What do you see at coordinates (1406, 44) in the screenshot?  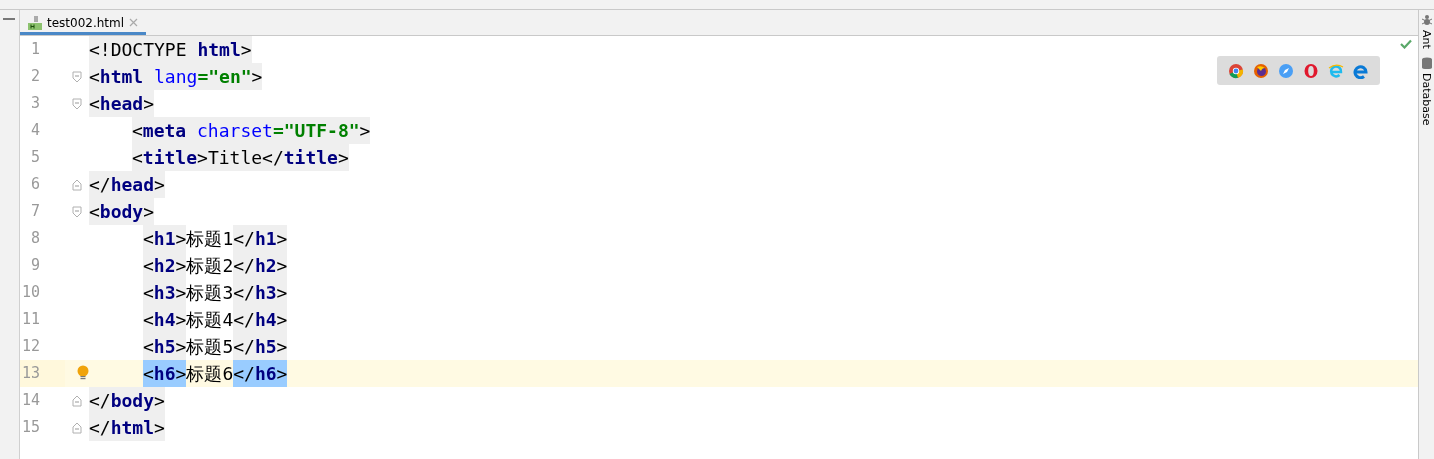 I see `check-icon` at bounding box center [1406, 44].